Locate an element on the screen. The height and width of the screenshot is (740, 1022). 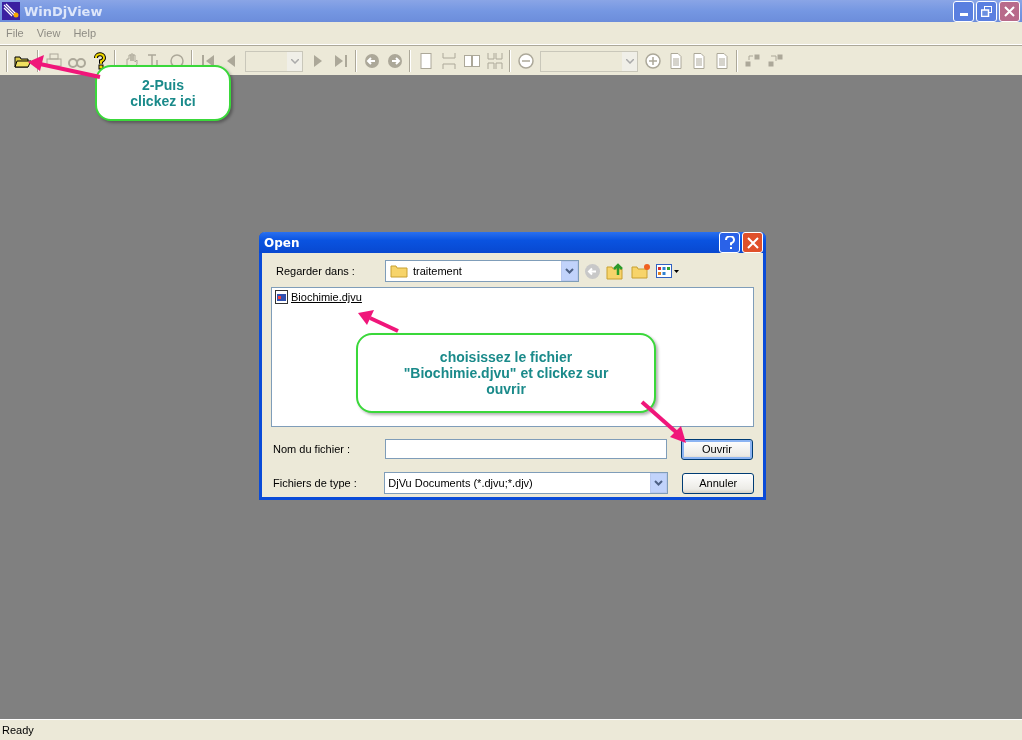
status-text: Ready is located at coordinates (18, 730).